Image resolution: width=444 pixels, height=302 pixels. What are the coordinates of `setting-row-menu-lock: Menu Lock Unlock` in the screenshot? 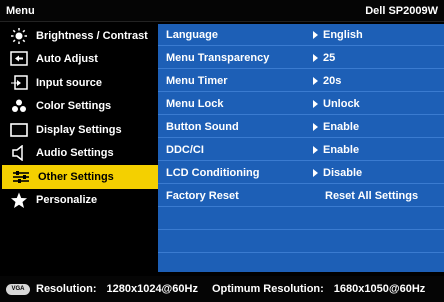 It's located at (301, 104).